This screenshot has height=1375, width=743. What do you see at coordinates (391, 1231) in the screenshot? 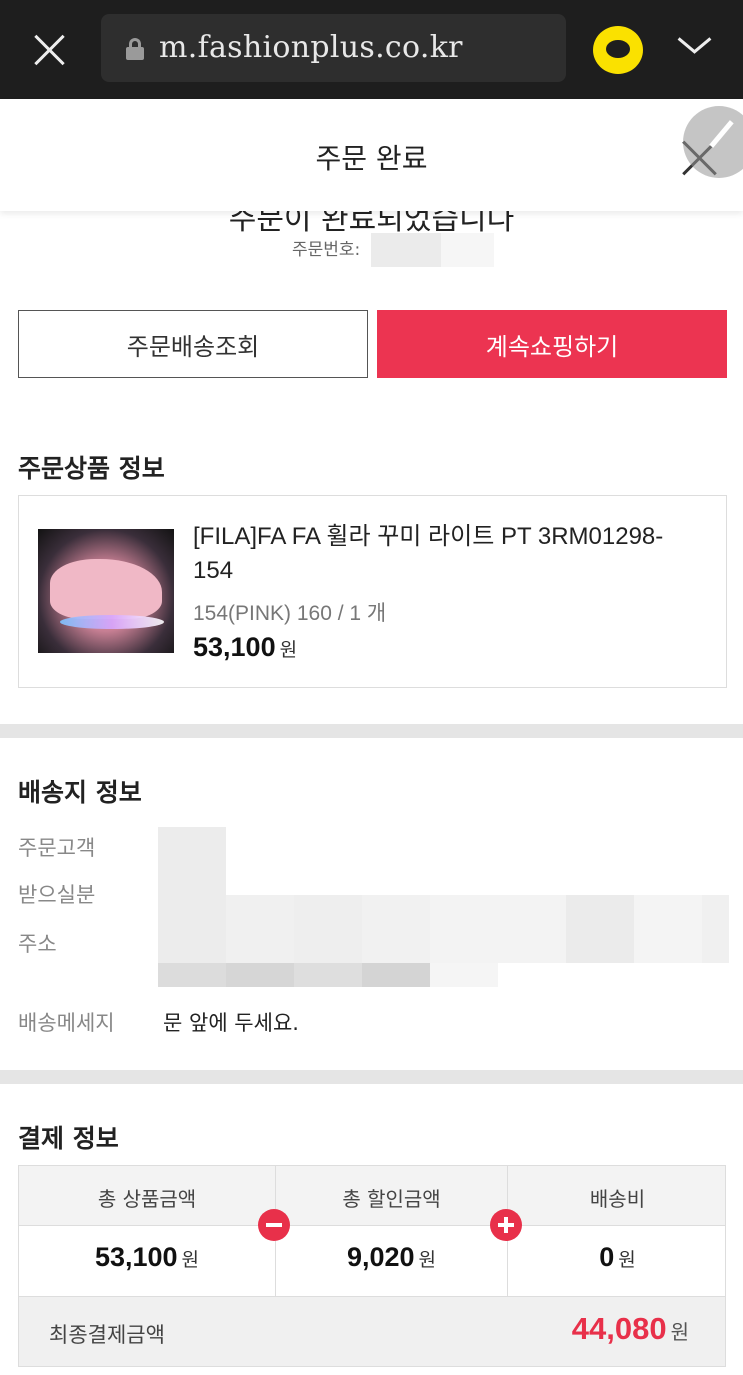
I see `total-discount-column: 총 할인금액 9,020 원` at bounding box center [391, 1231].